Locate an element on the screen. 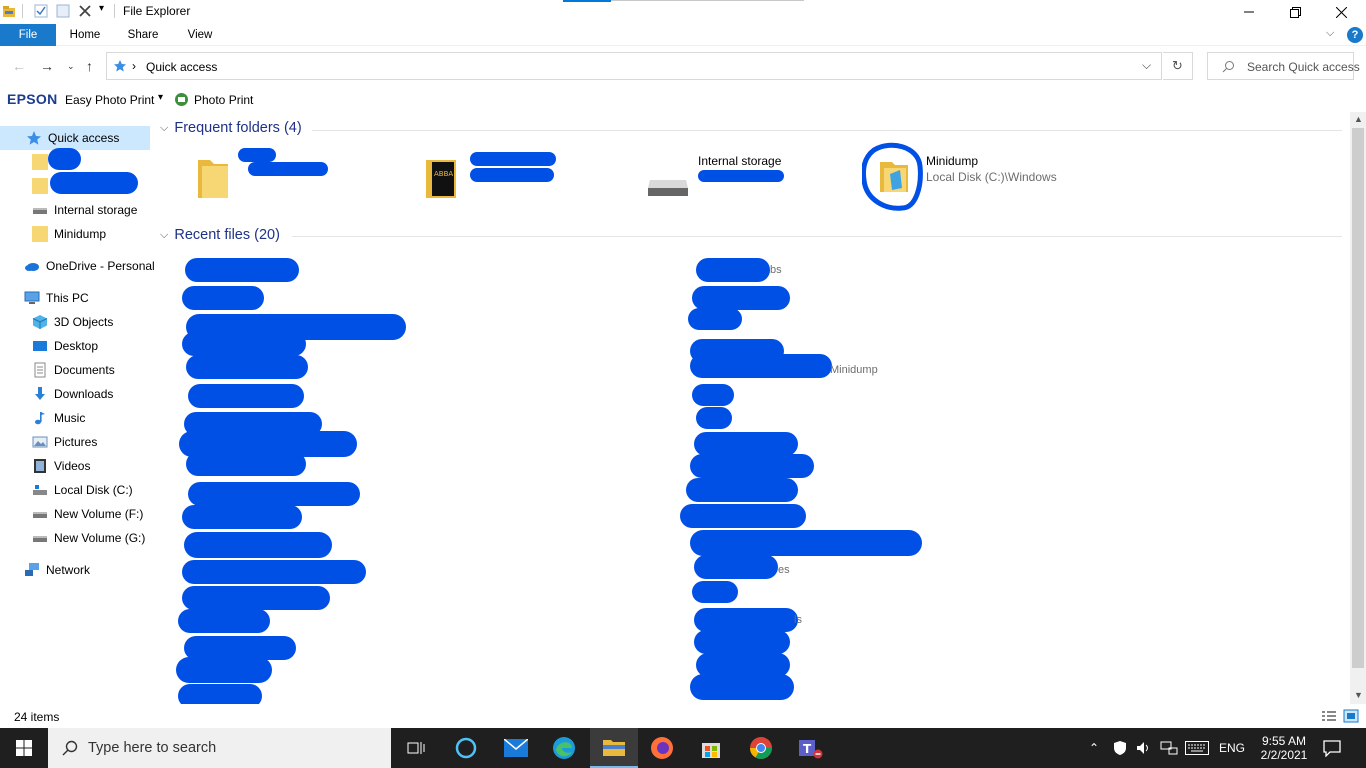 The image size is (1366, 768). sidebar-item-music: Music is located at coordinates (58, 418).